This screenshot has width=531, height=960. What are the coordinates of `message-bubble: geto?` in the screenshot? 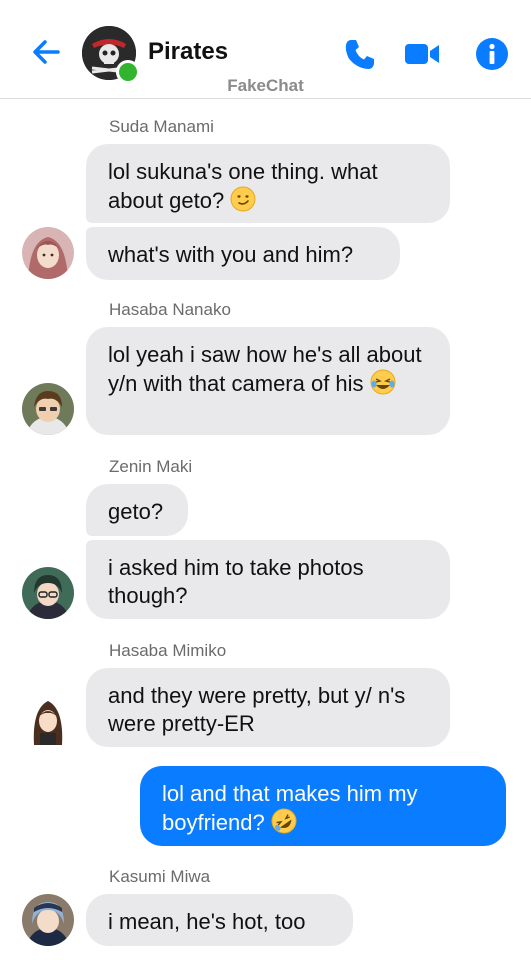 It's located at (137, 510).